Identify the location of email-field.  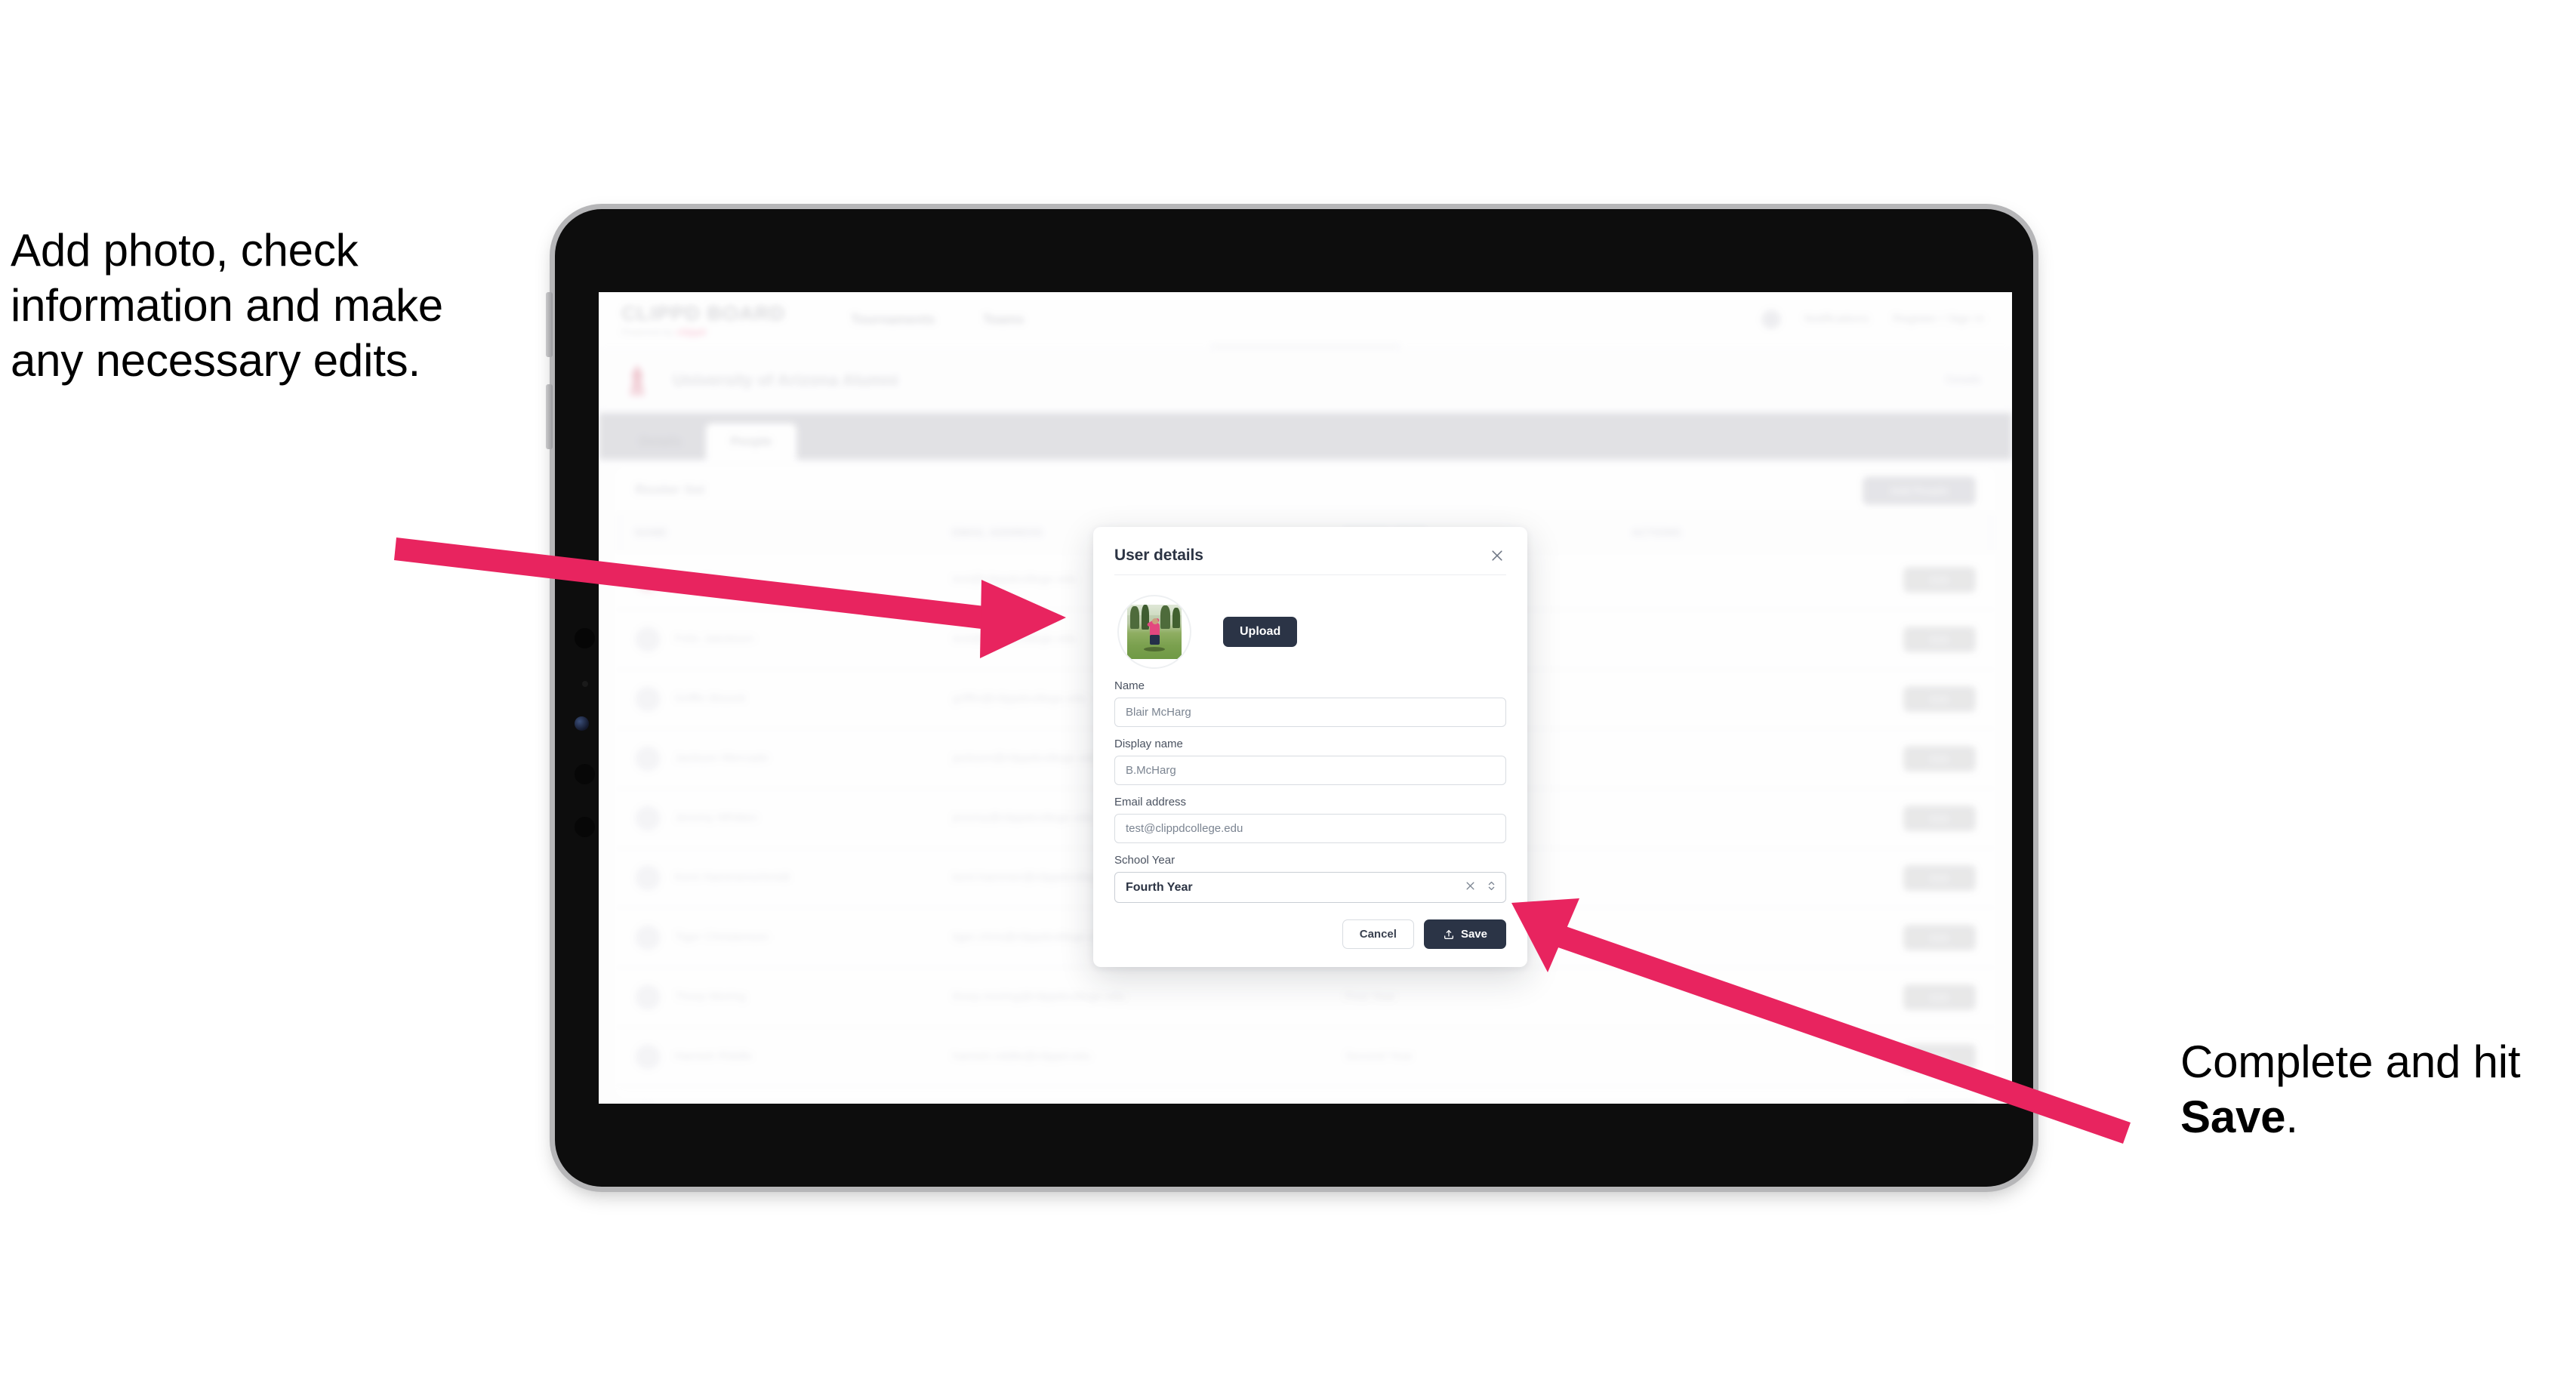
(1310, 828).